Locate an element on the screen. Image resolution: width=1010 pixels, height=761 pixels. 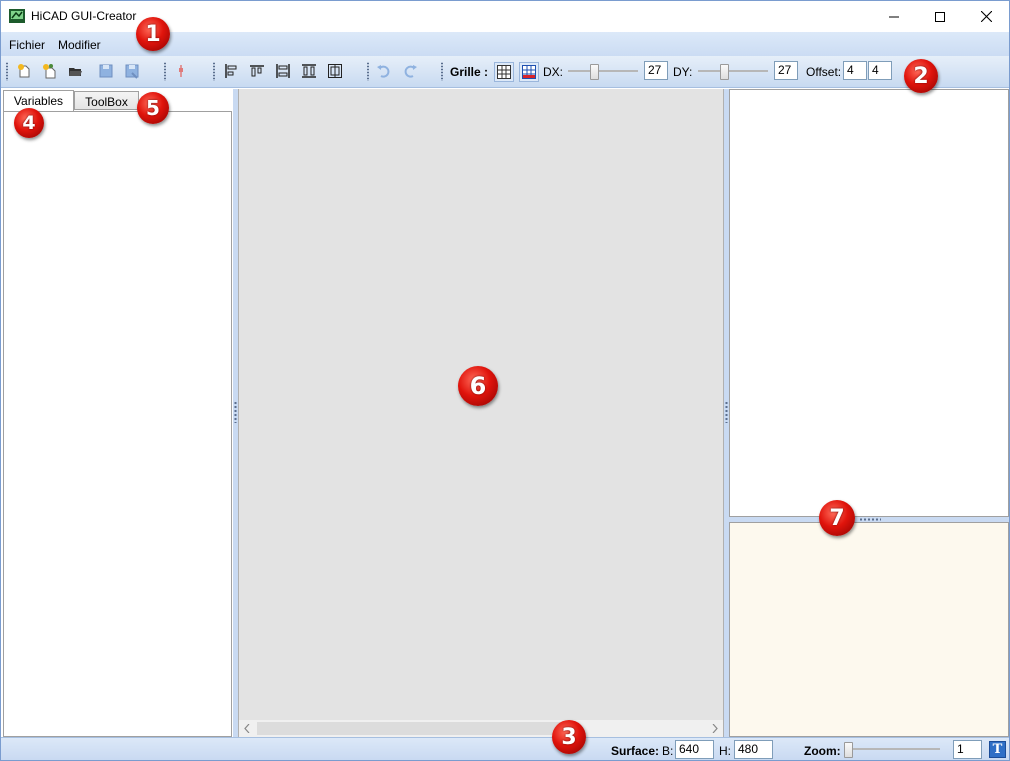
align-top-icon is located at coordinates (257, 71).